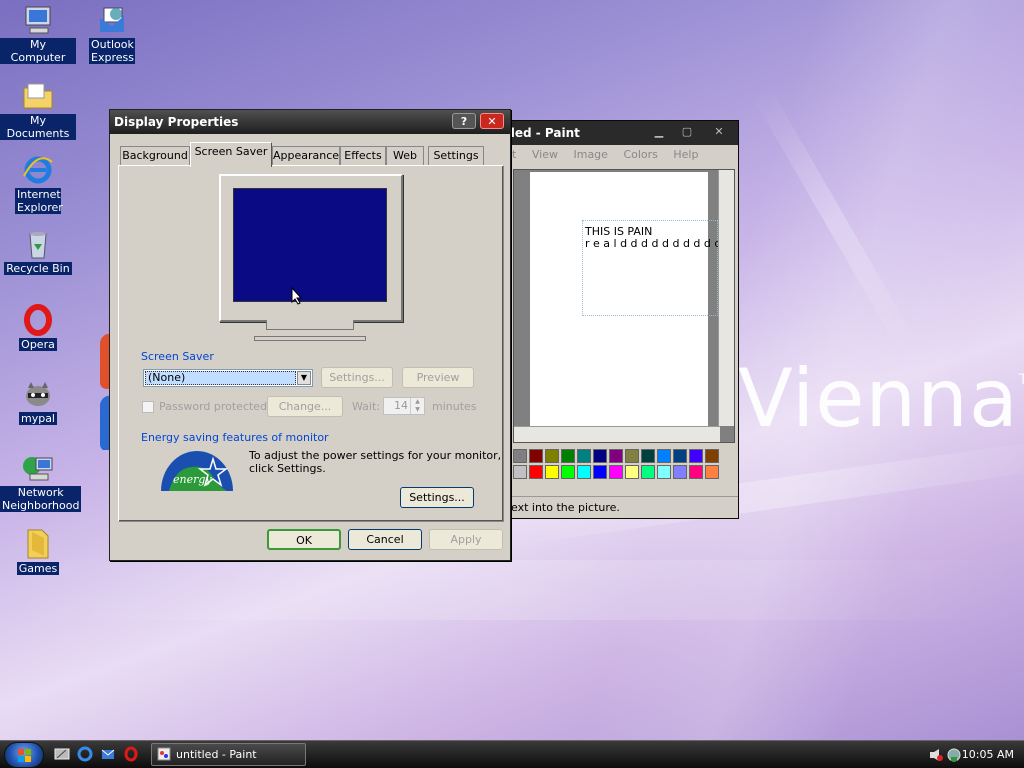  What do you see at coordinates (363, 156) in the screenshot?
I see `tab-effects: Effects` at bounding box center [363, 156].